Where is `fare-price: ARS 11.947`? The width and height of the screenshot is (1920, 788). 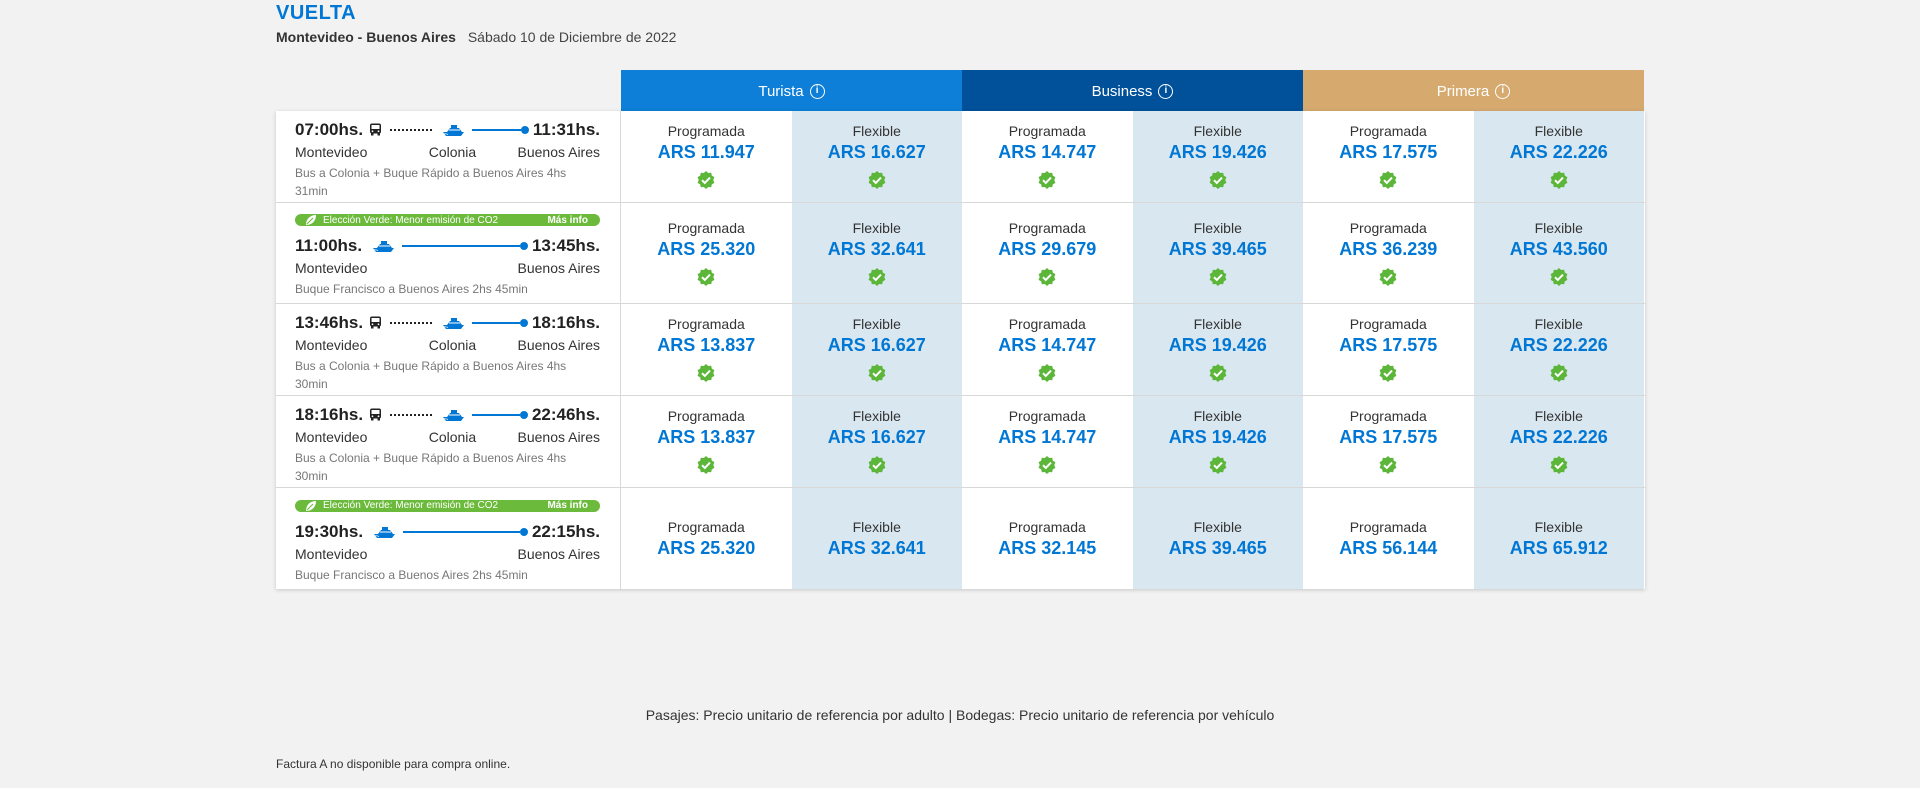
fare-price: ARS 11.947 is located at coordinates (706, 152).